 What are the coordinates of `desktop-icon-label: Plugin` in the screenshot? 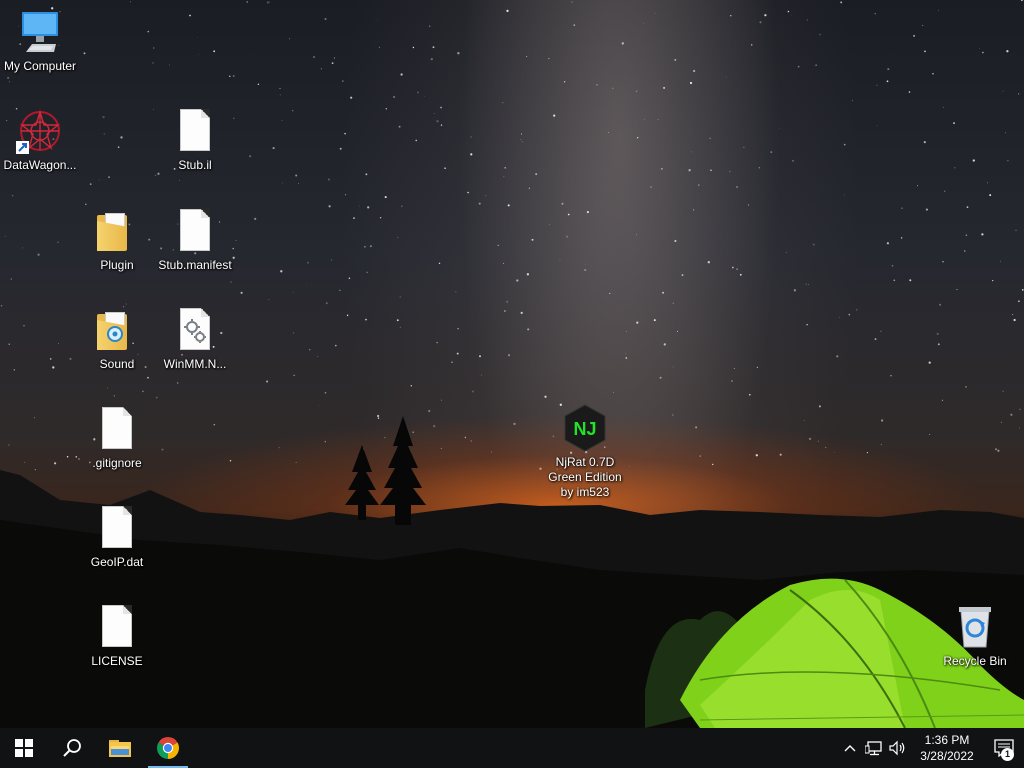 It's located at (117, 265).